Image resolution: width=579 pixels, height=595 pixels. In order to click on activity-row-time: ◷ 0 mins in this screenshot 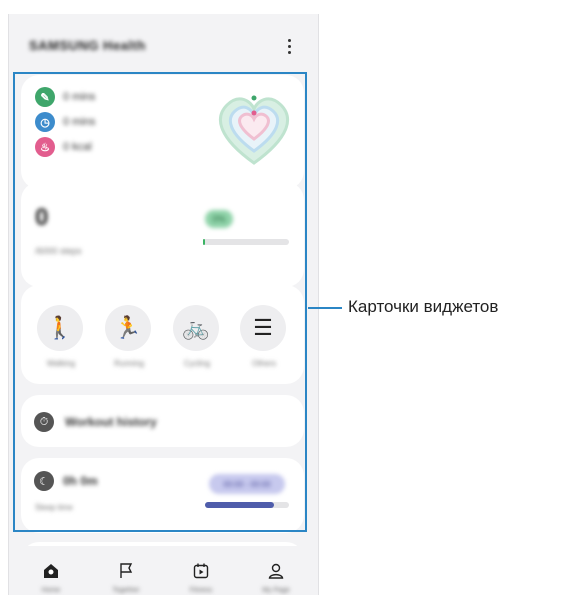, I will do `click(65, 122)`.